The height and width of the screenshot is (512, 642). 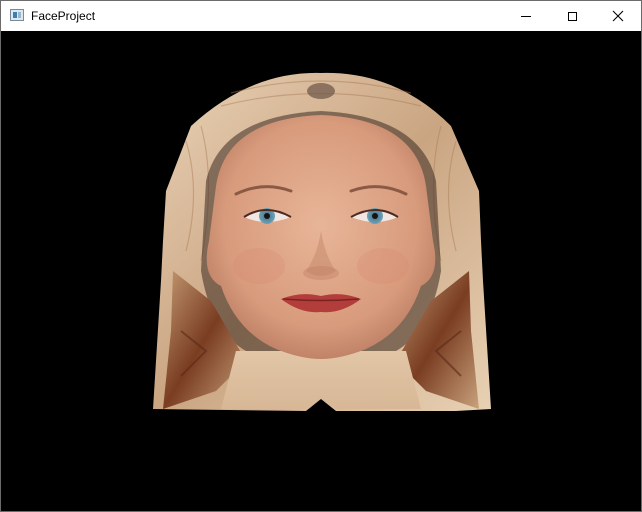 I want to click on neck-area, so click(x=321, y=380).